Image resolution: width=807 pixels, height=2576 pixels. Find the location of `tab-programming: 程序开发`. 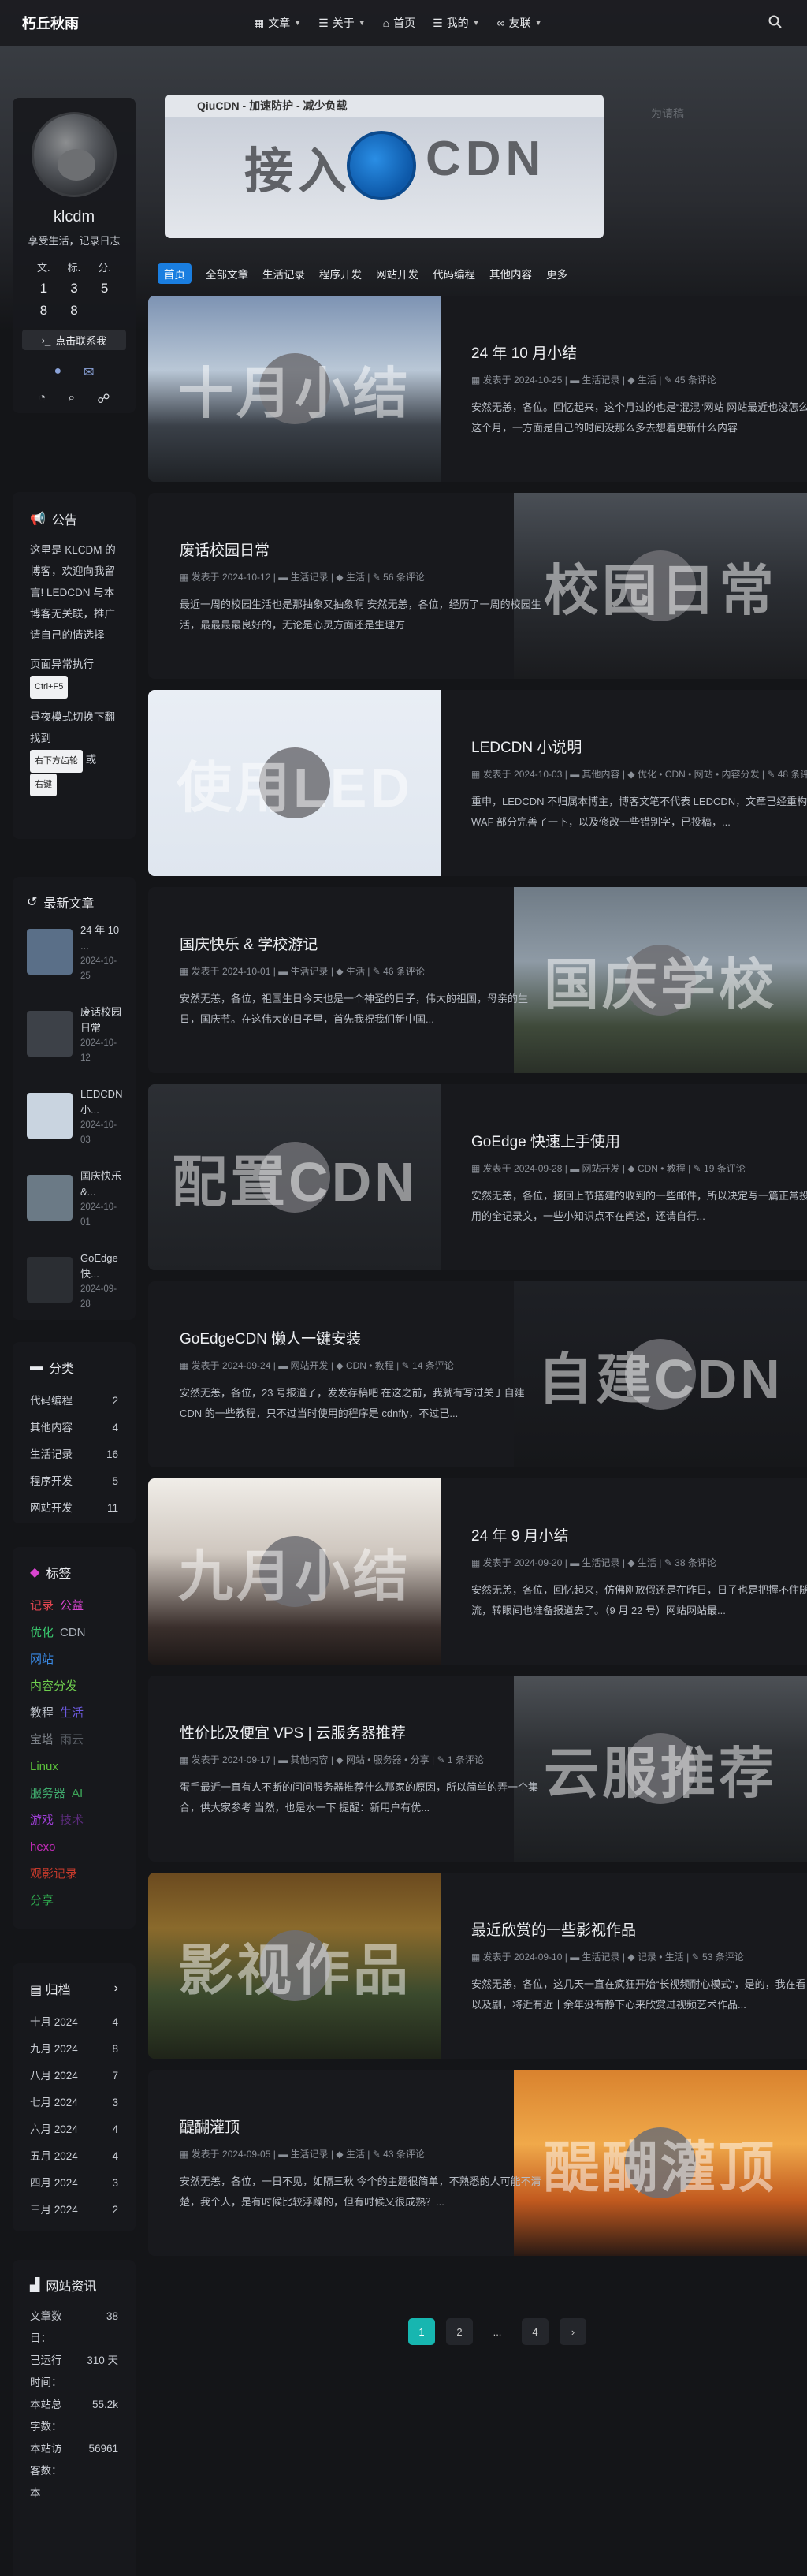

tab-programming: 程序开发 is located at coordinates (340, 273).